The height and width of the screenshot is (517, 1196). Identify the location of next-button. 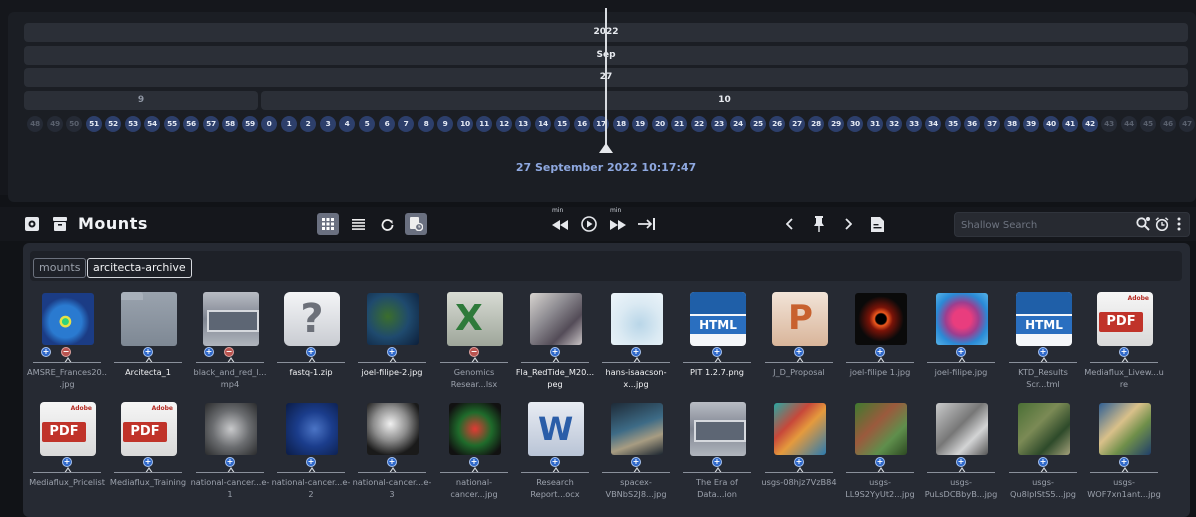
(848, 224).